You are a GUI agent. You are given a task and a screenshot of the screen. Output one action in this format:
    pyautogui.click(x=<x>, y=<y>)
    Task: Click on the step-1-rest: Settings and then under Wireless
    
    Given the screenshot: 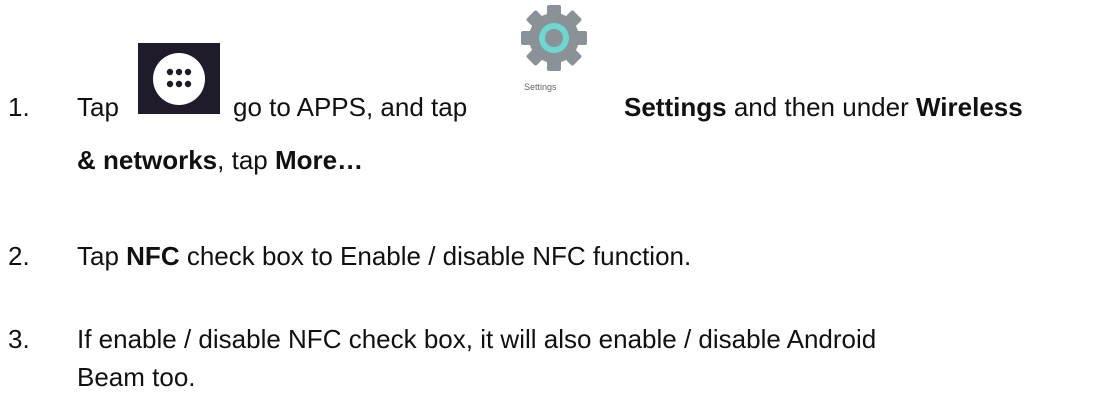 What is the action you would take?
    pyautogui.click(x=823, y=107)
    